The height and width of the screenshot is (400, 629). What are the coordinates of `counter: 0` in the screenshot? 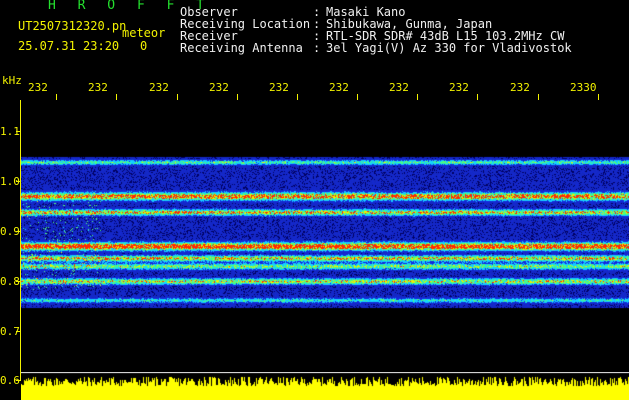 It's located at (144, 46).